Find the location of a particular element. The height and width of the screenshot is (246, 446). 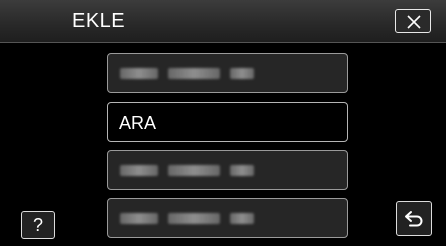

help-button: ? is located at coordinates (38, 225).